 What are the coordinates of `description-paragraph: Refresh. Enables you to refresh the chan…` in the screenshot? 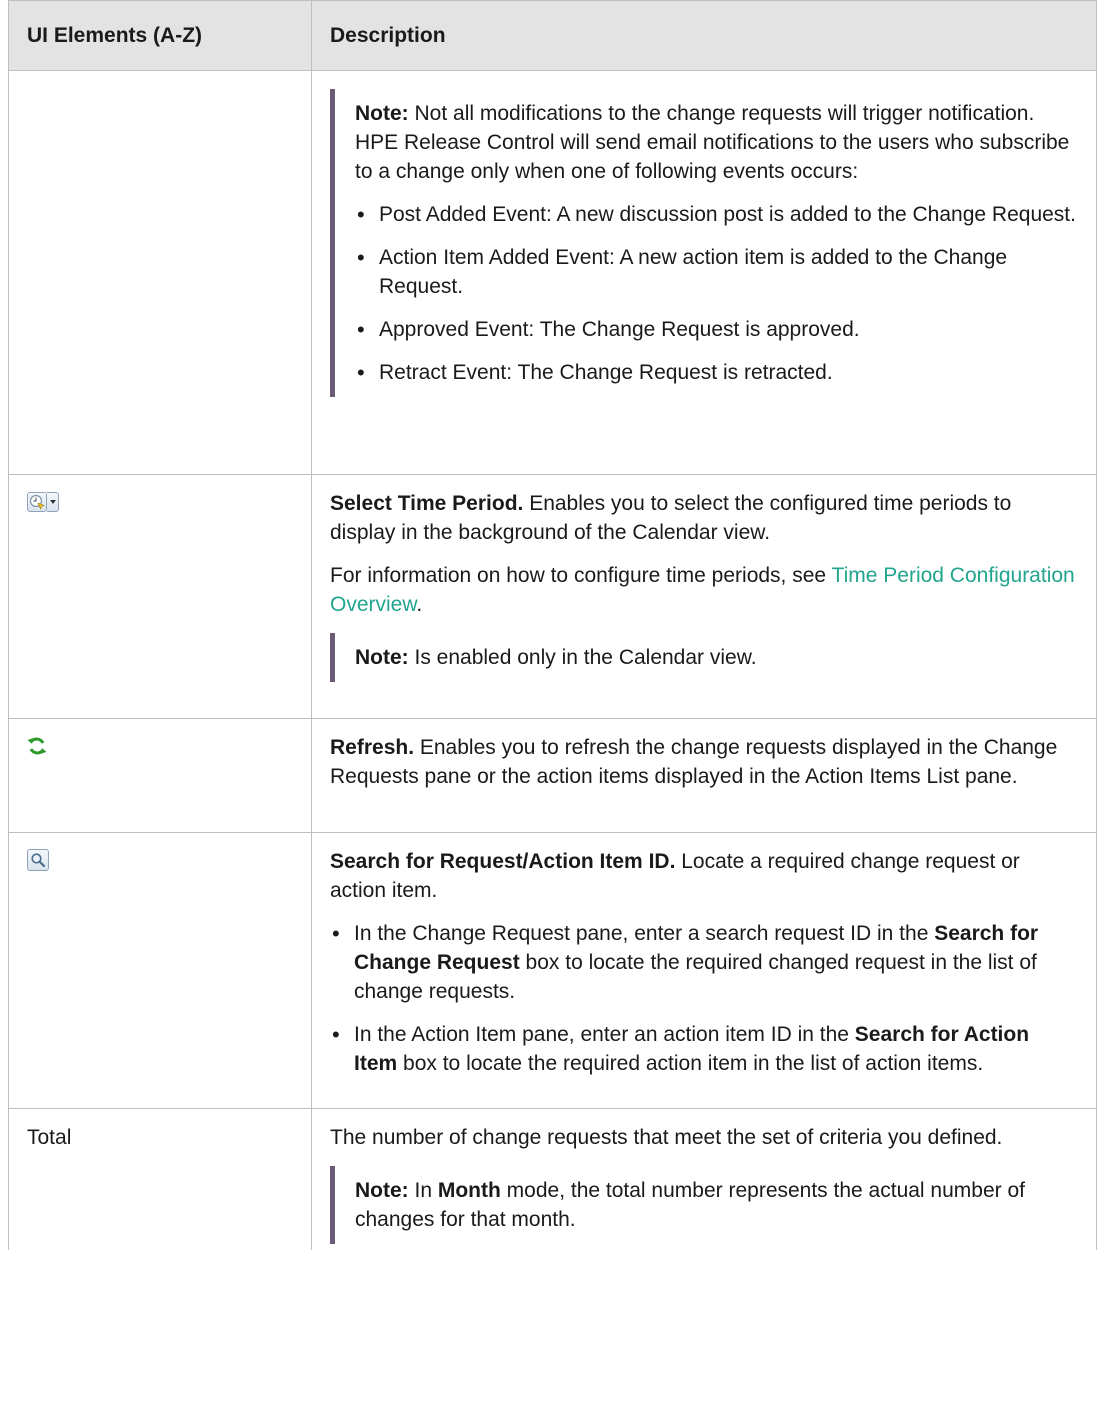 It's located at (704, 762).